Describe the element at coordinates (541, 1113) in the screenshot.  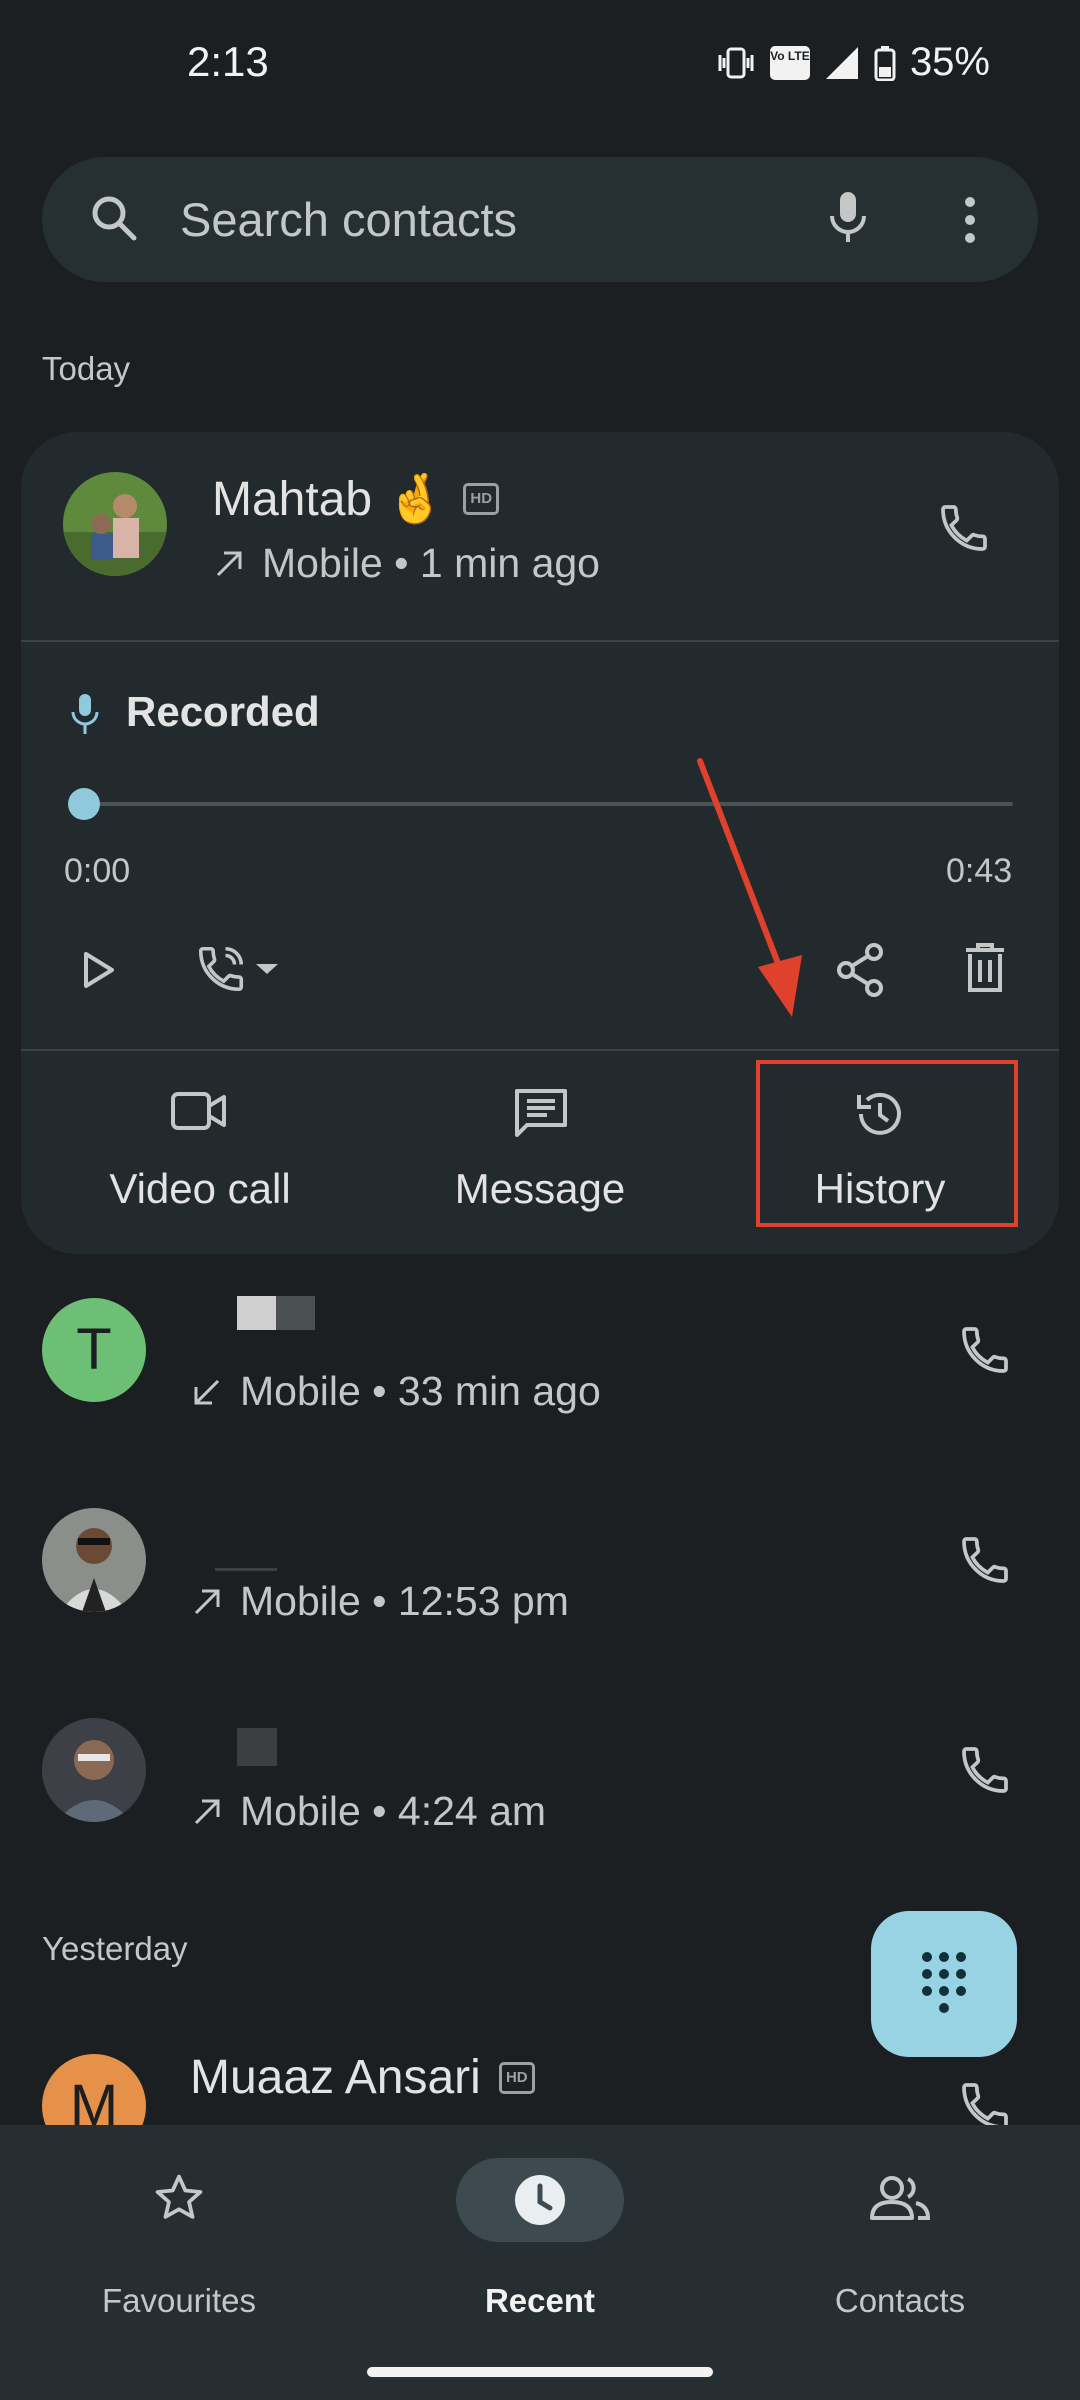
I see `message-icon` at that location.